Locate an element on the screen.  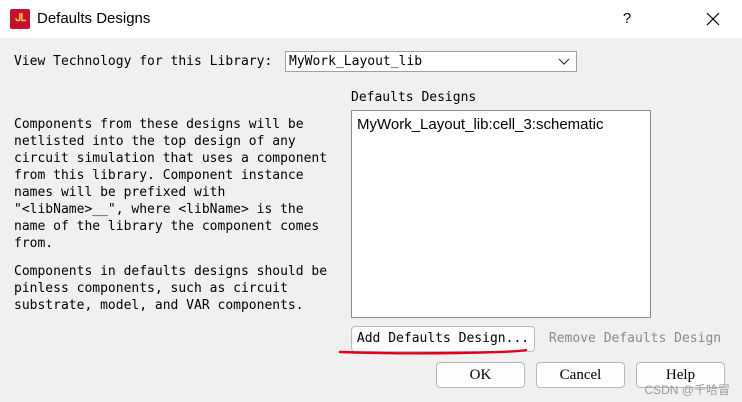
technology-value: MyWork_Layout_lib is located at coordinates (356, 61).